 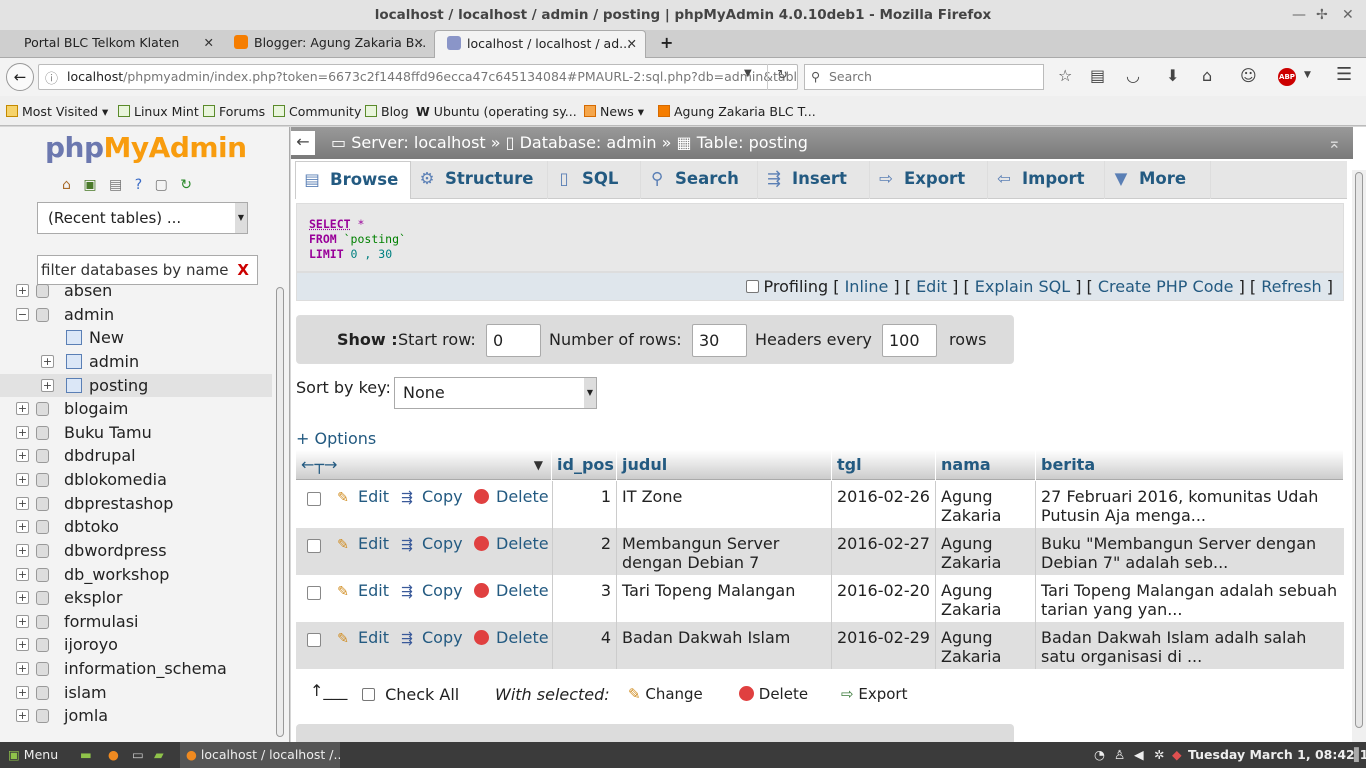 What do you see at coordinates (117, 44) in the screenshot?
I see `tab-portal-blc: Portal BLC Telkom Klaten ✕` at bounding box center [117, 44].